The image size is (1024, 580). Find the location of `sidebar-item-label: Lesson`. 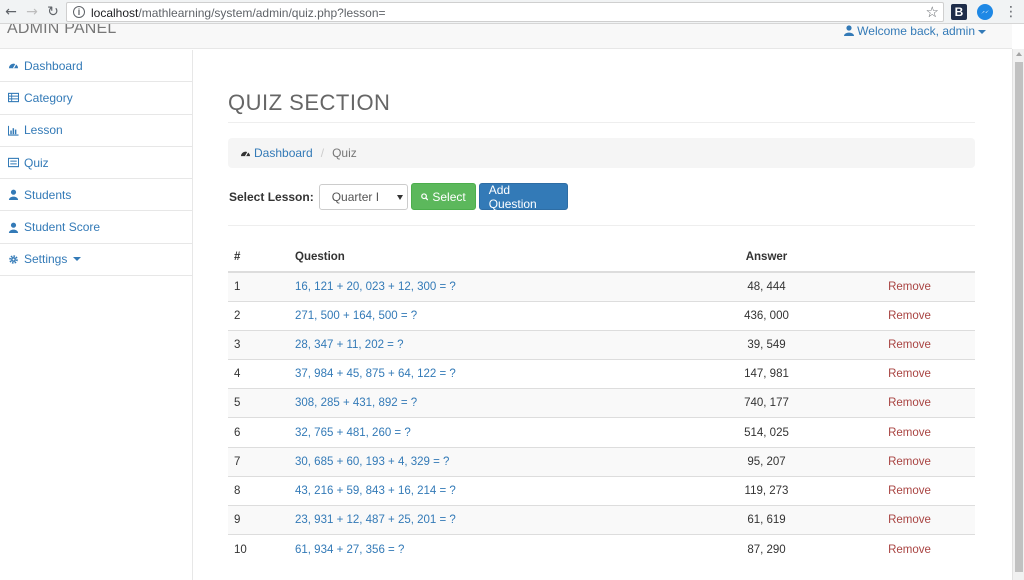

sidebar-item-label: Lesson is located at coordinates (43, 130).